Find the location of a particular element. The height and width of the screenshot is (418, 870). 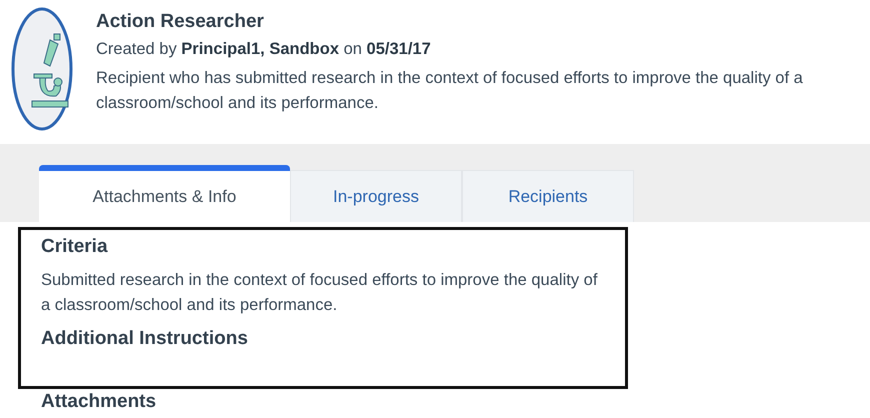

badge-description: Recipient who has submitted research in the context of focused efforts to improve the quality of a classroom/school and its performance. is located at coordinates (450, 91).